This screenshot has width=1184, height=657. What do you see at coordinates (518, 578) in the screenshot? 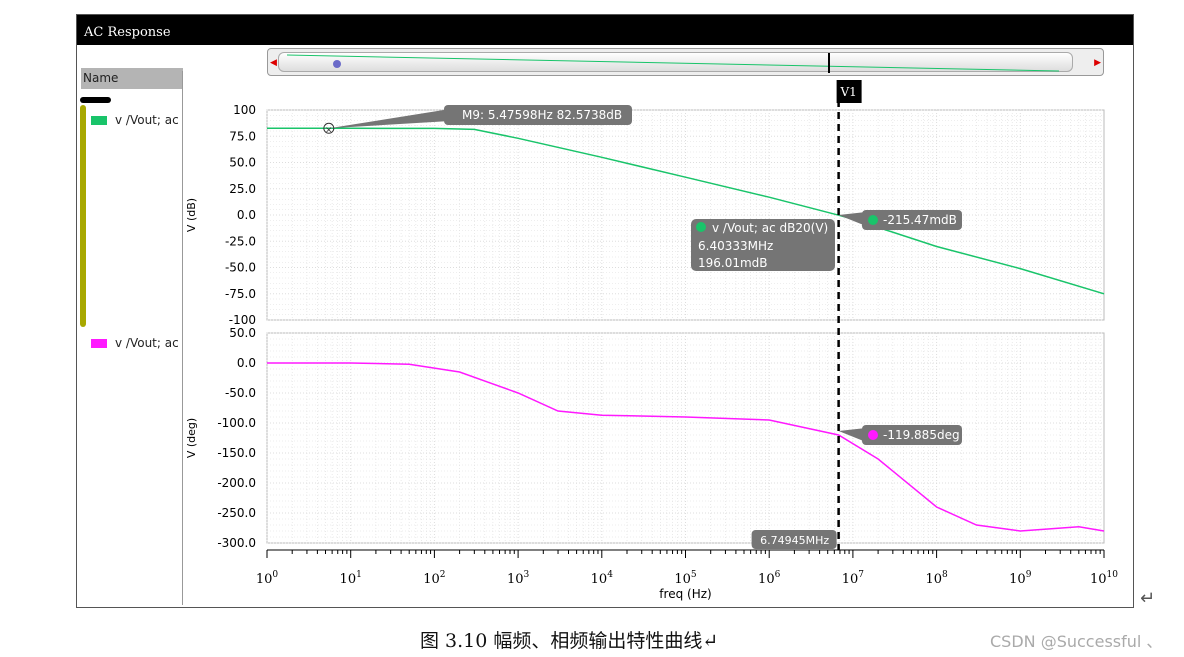
I see `x-tick-label: 103` at bounding box center [518, 578].